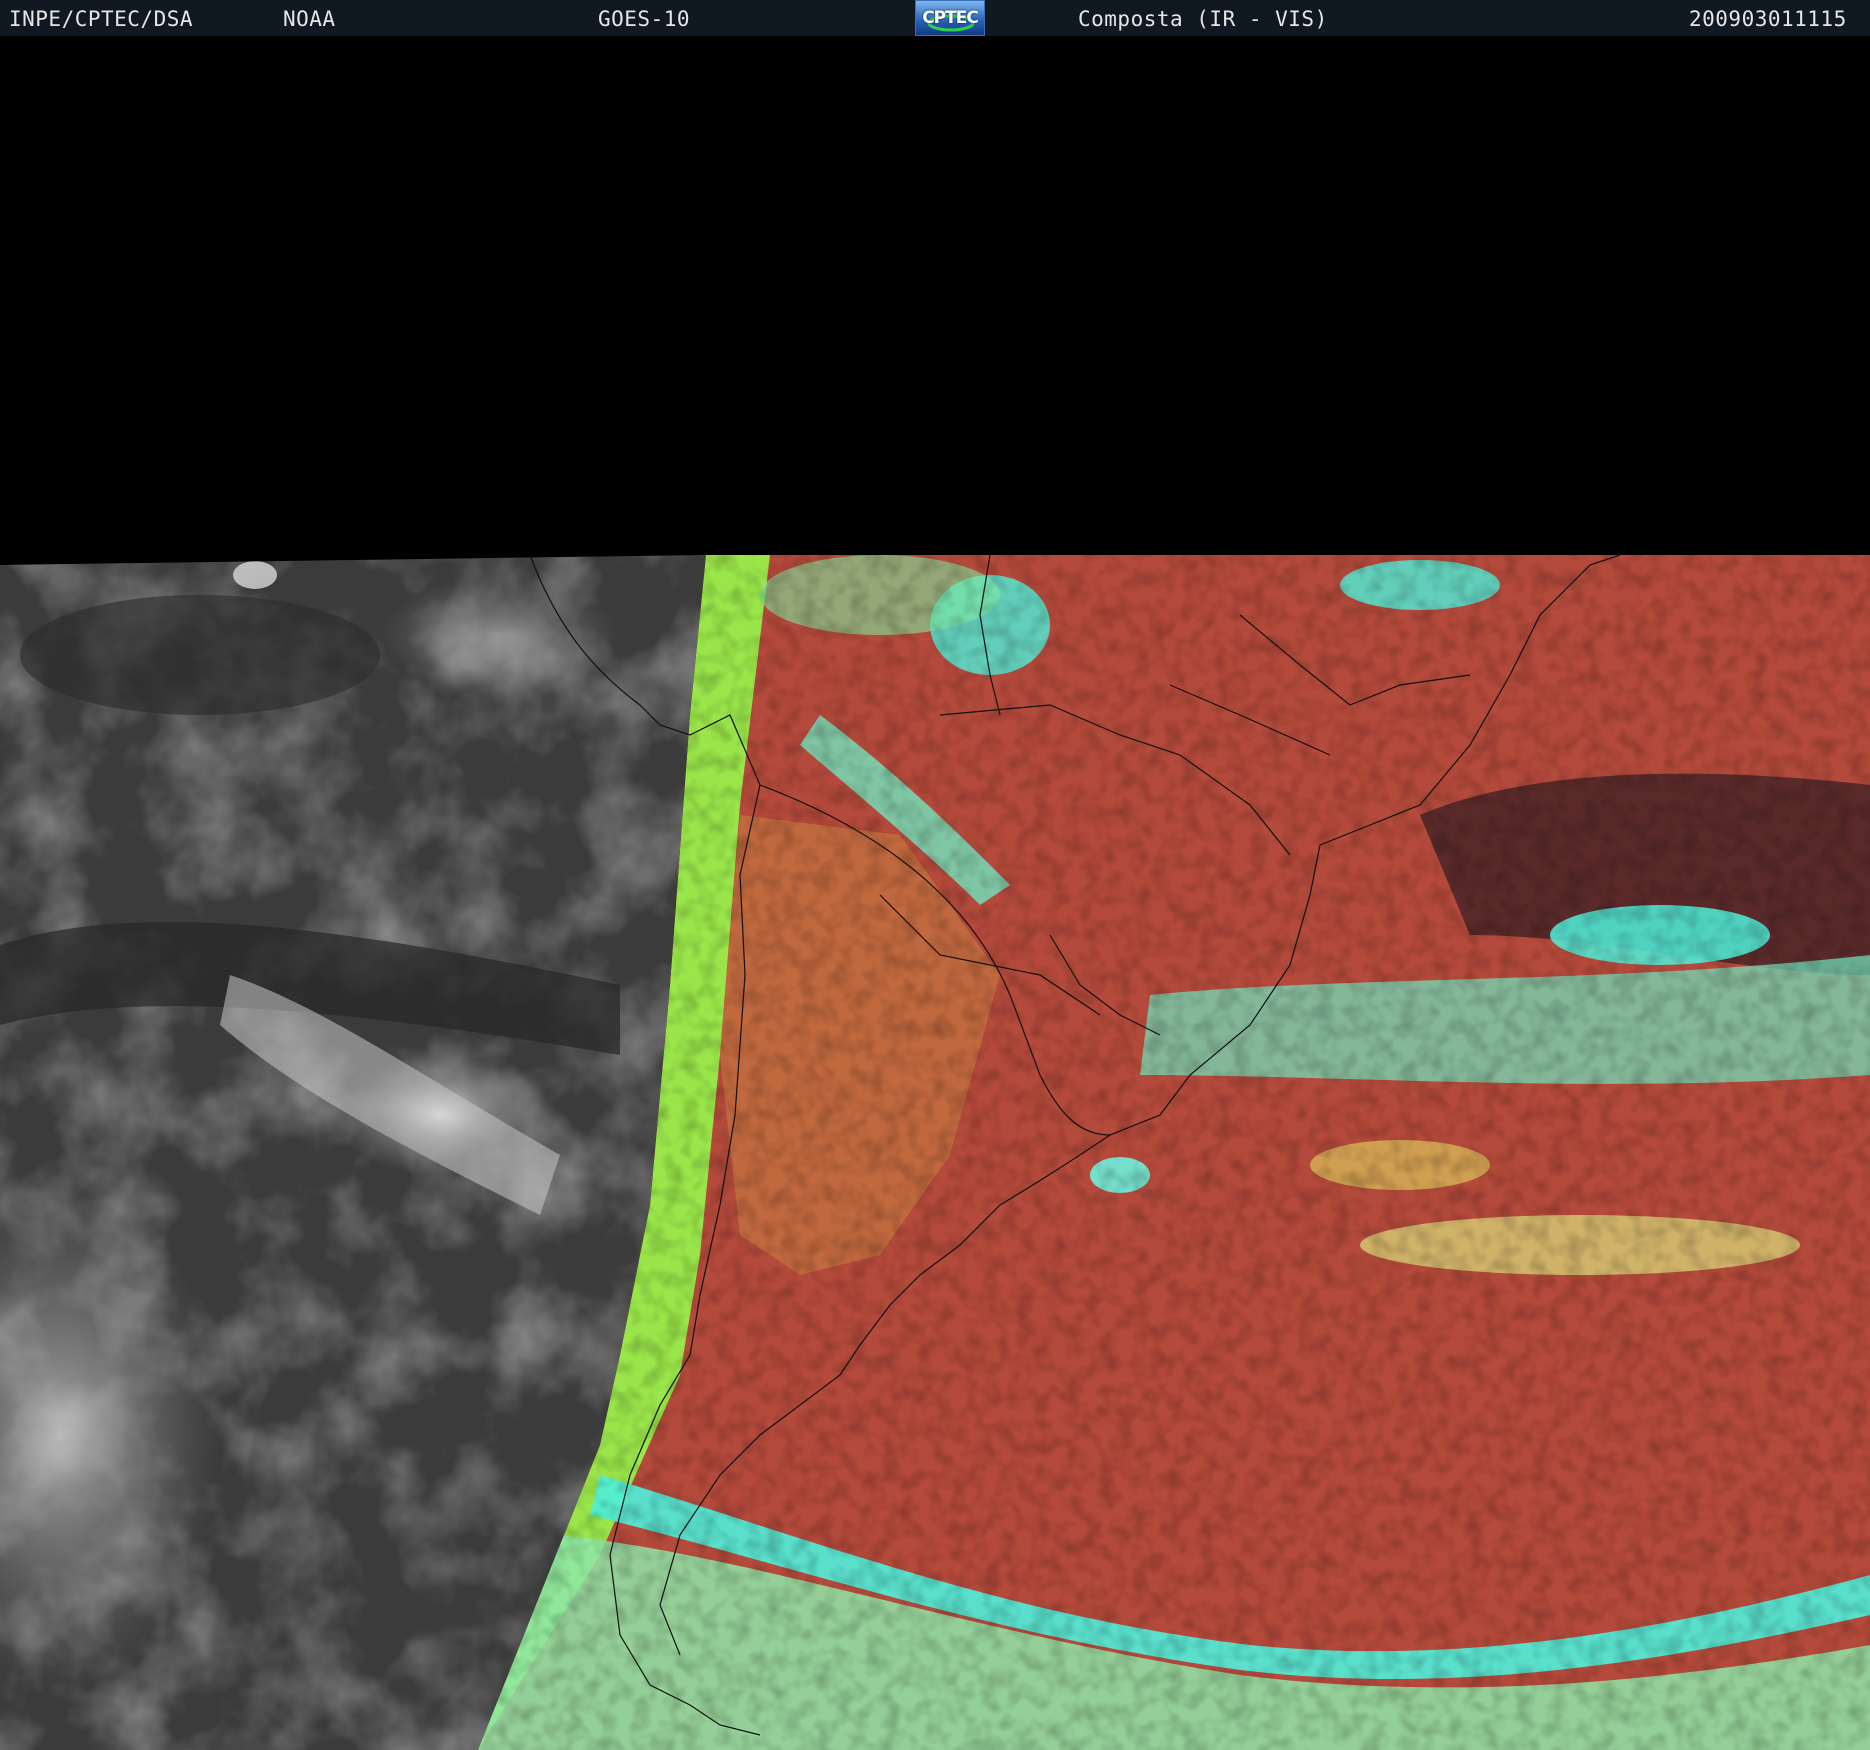 The image size is (1870, 1750). Describe the element at coordinates (309, 19) in the screenshot. I see `agency-label: NOAA` at that location.